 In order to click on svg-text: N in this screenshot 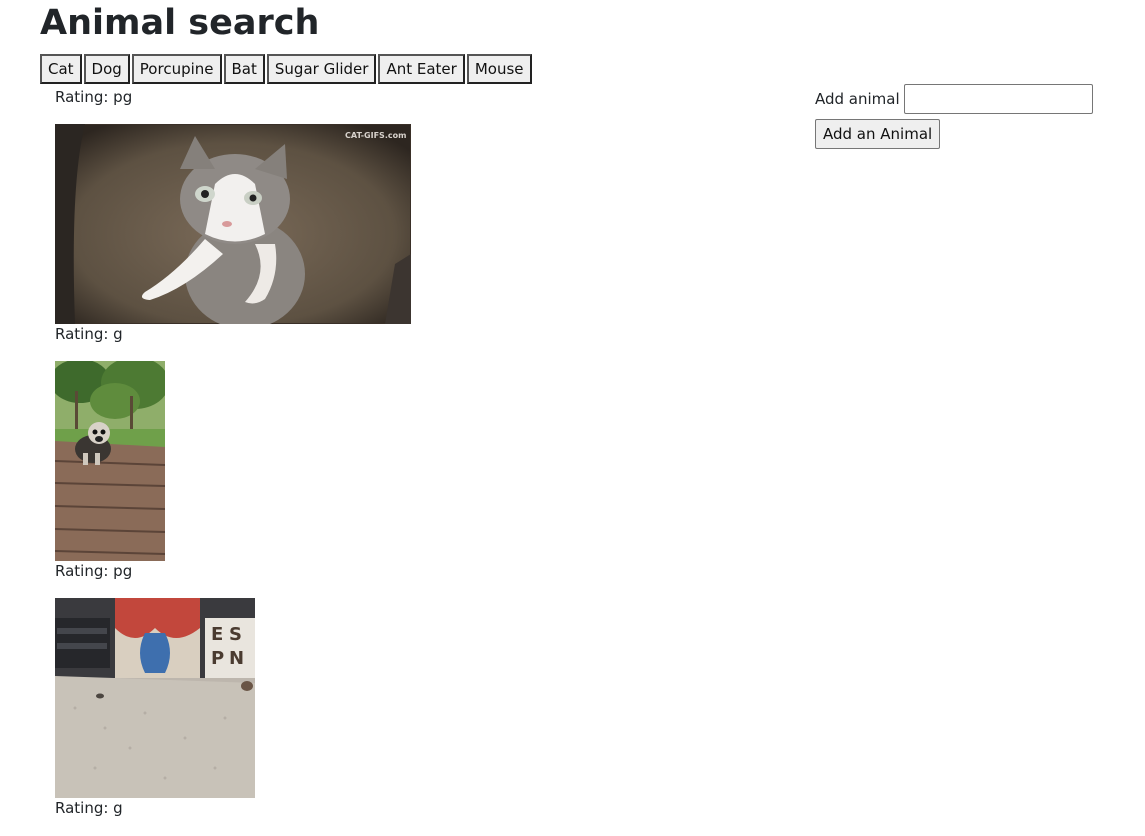, I will do `click(236, 658)`.